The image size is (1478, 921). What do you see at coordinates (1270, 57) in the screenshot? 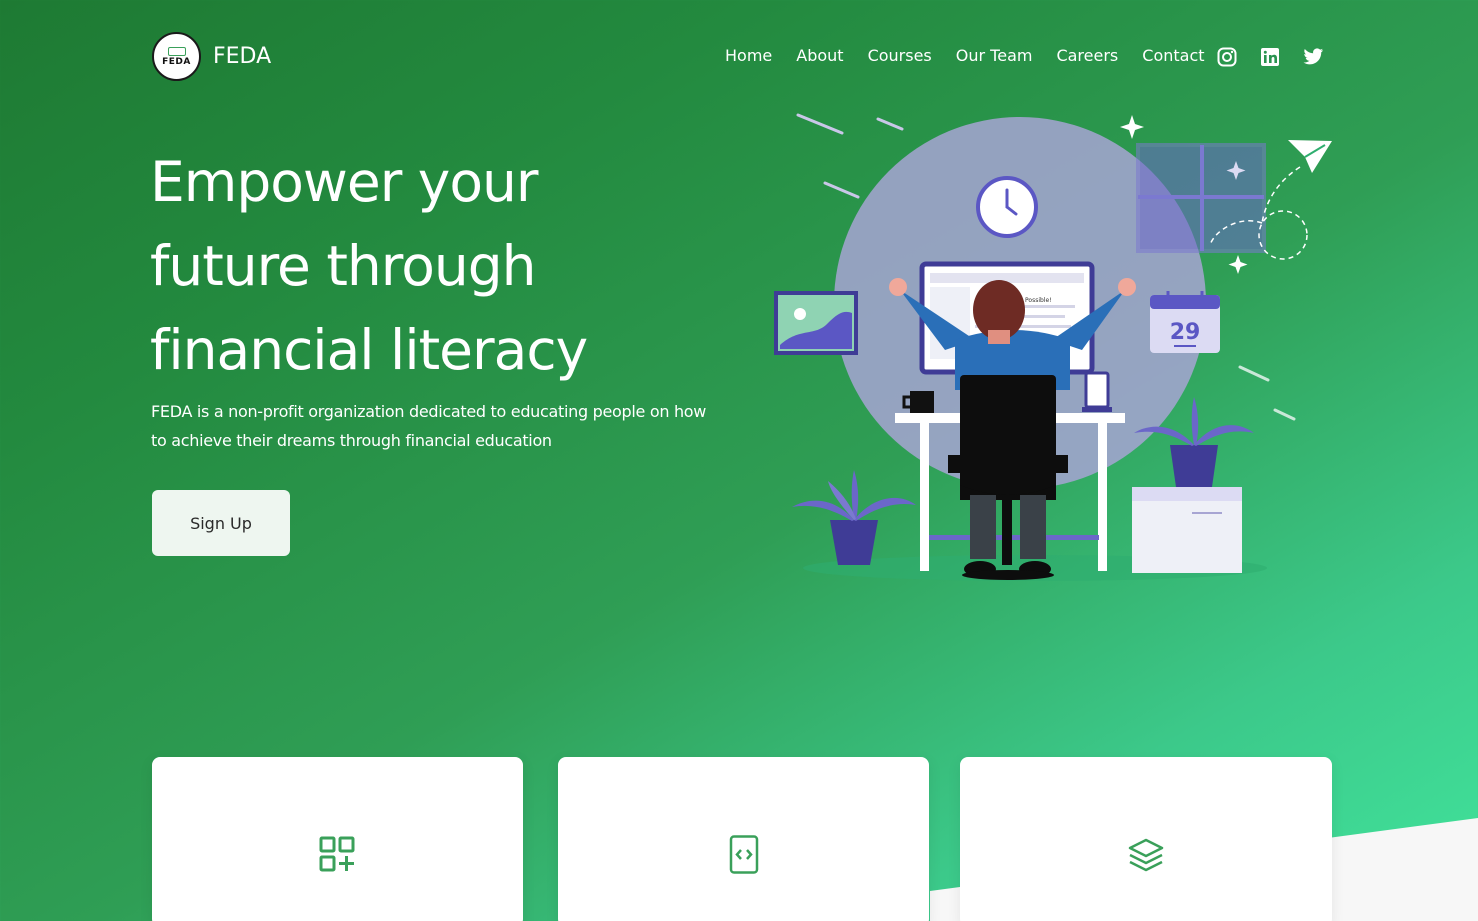
I see `linkedin-icon` at bounding box center [1270, 57].